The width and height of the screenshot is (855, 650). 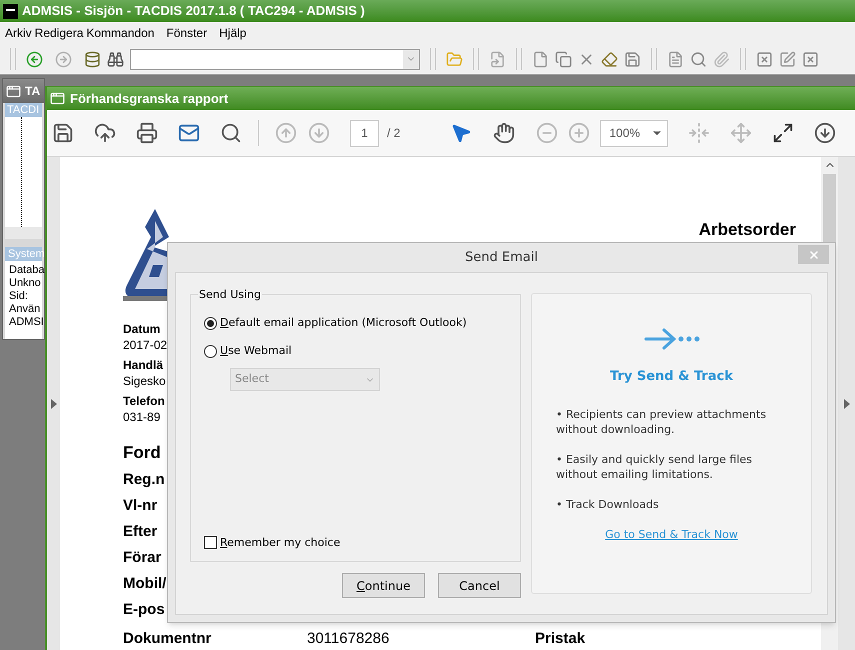 What do you see at coordinates (783, 133) in the screenshot?
I see `fullscreen-icon` at bounding box center [783, 133].